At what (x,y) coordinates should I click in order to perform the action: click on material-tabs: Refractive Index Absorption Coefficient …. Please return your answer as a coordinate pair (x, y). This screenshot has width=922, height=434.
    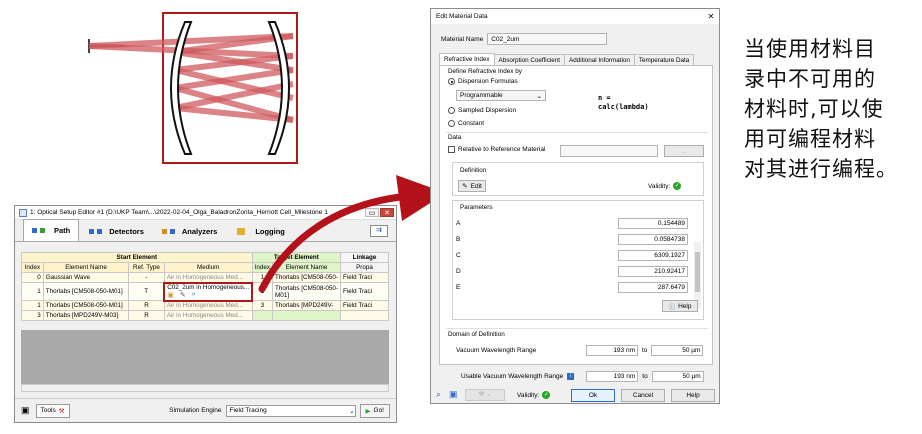
    Looking at the image, I should click on (567, 59).